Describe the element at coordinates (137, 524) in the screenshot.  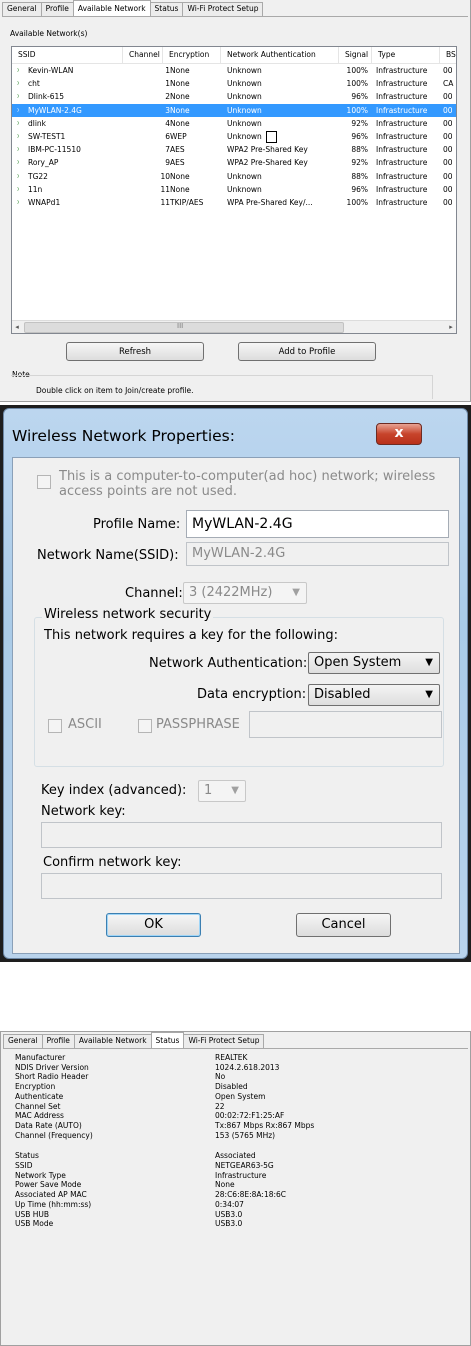
I see `profile-name-label: Profile Name:` at that location.